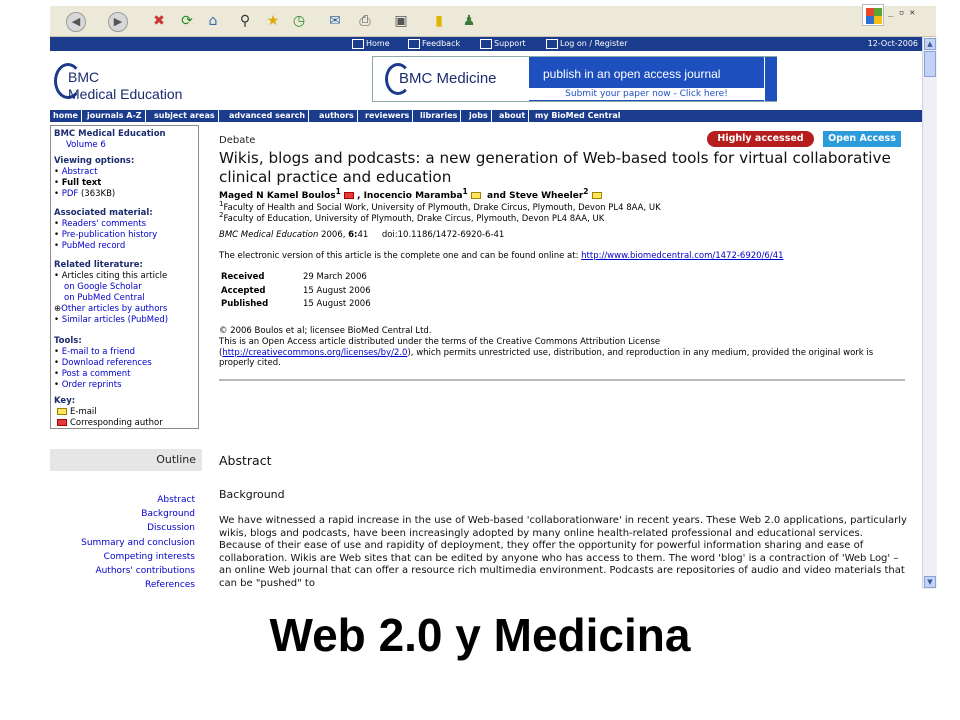 This screenshot has width=960, height=720. Describe the element at coordinates (930, 44) in the screenshot. I see `scroll-up-icon: ▲` at that location.